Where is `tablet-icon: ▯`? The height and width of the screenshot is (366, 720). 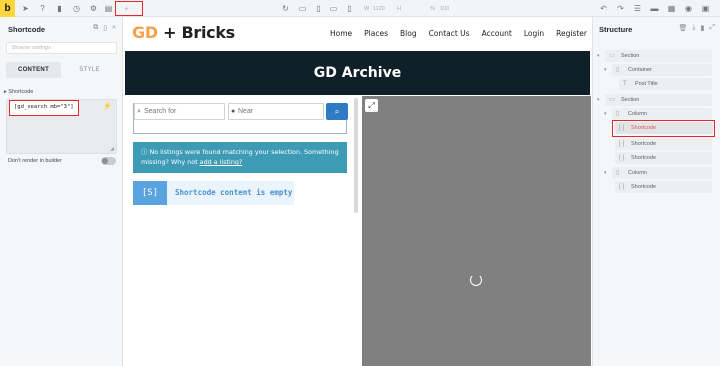
tablet-icon: ▯ is located at coordinates (318, 8).